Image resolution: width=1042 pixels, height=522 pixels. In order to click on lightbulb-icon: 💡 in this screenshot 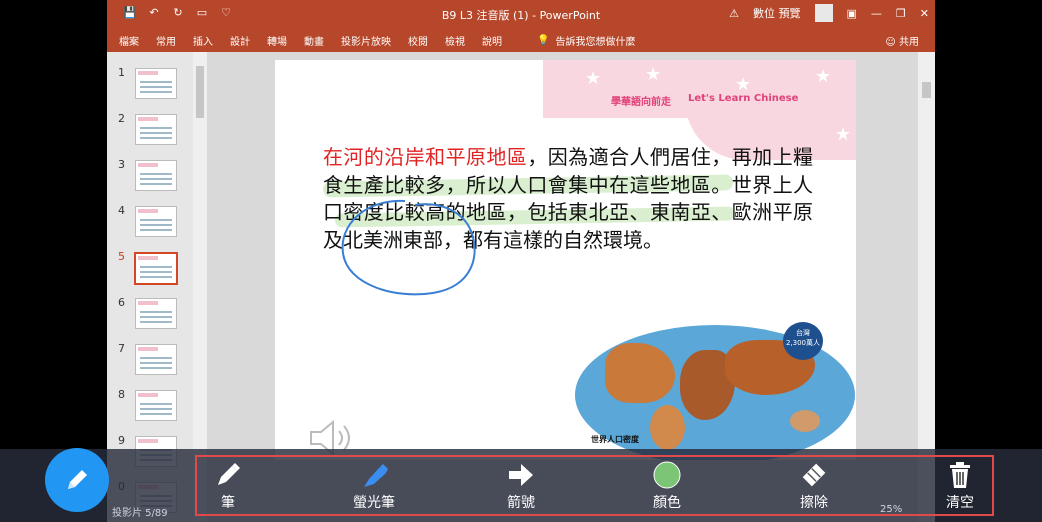, I will do `click(543, 40)`.